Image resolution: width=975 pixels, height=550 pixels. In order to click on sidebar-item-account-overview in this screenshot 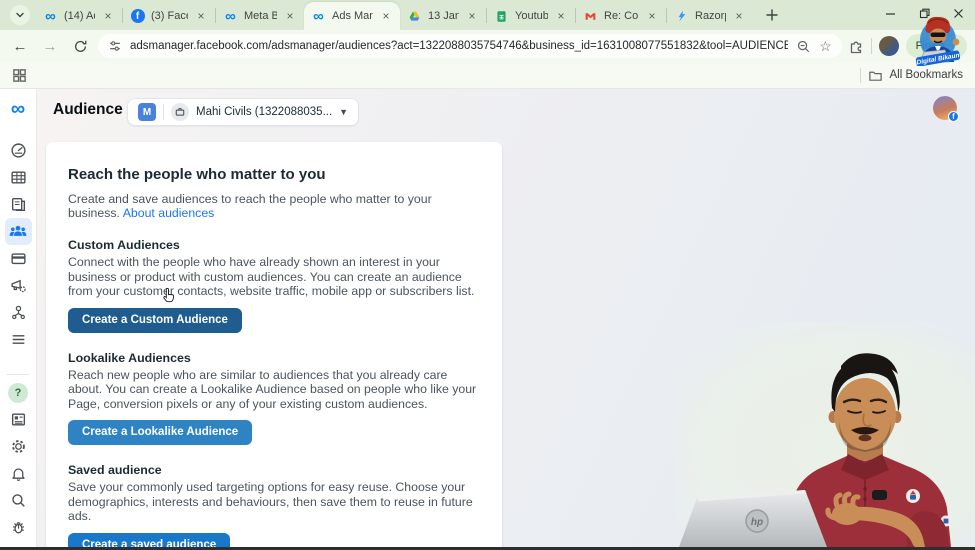, I will do `click(18, 150)`.